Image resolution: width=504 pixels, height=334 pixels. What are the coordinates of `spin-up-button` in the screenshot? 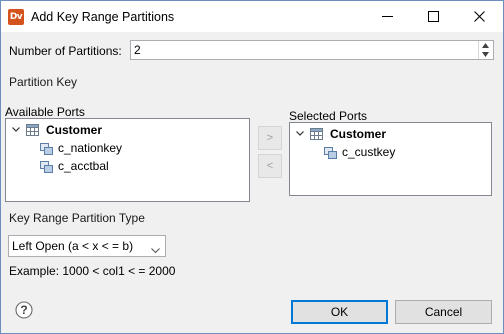 It's located at (486, 45).